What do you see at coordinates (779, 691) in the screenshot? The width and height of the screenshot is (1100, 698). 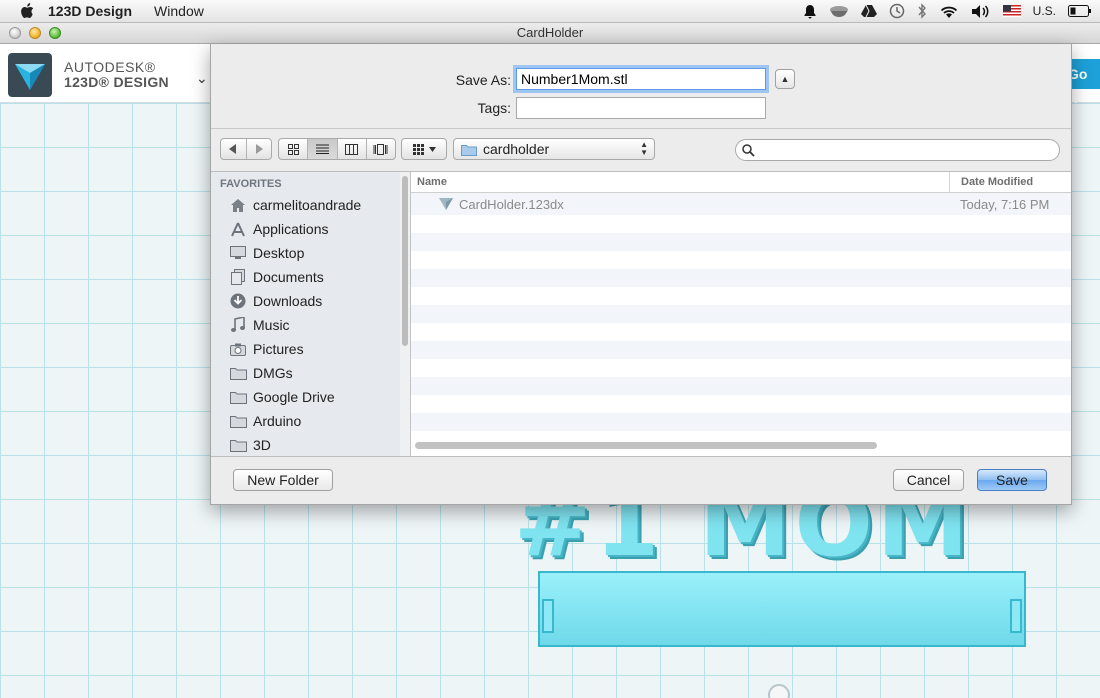 I see `viewcube-home-icon` at bounding box center [779, 691].